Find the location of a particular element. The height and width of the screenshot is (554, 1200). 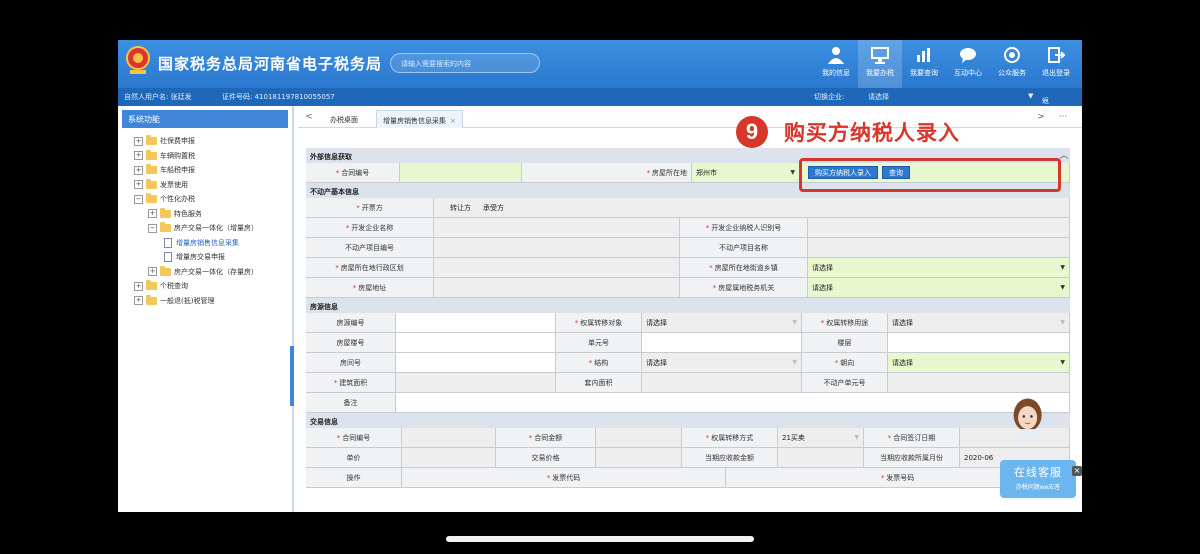

label-text: 房间号 is located at coordinates (350, 362).